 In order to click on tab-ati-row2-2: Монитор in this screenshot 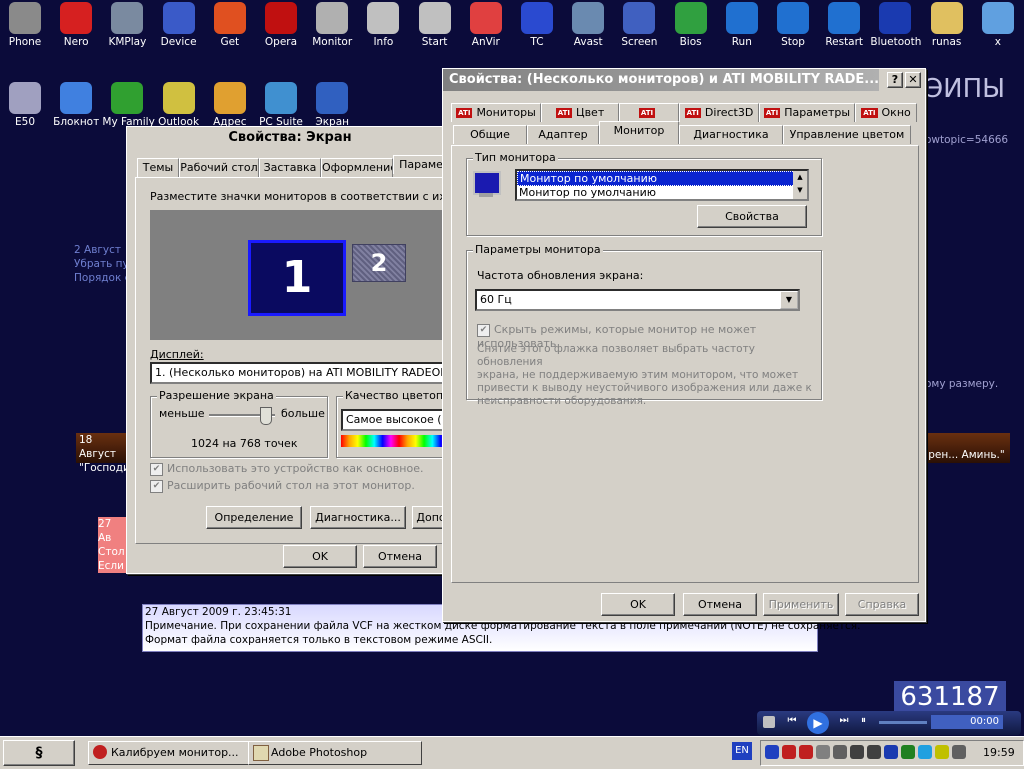, I will do `click(639, 132)`.